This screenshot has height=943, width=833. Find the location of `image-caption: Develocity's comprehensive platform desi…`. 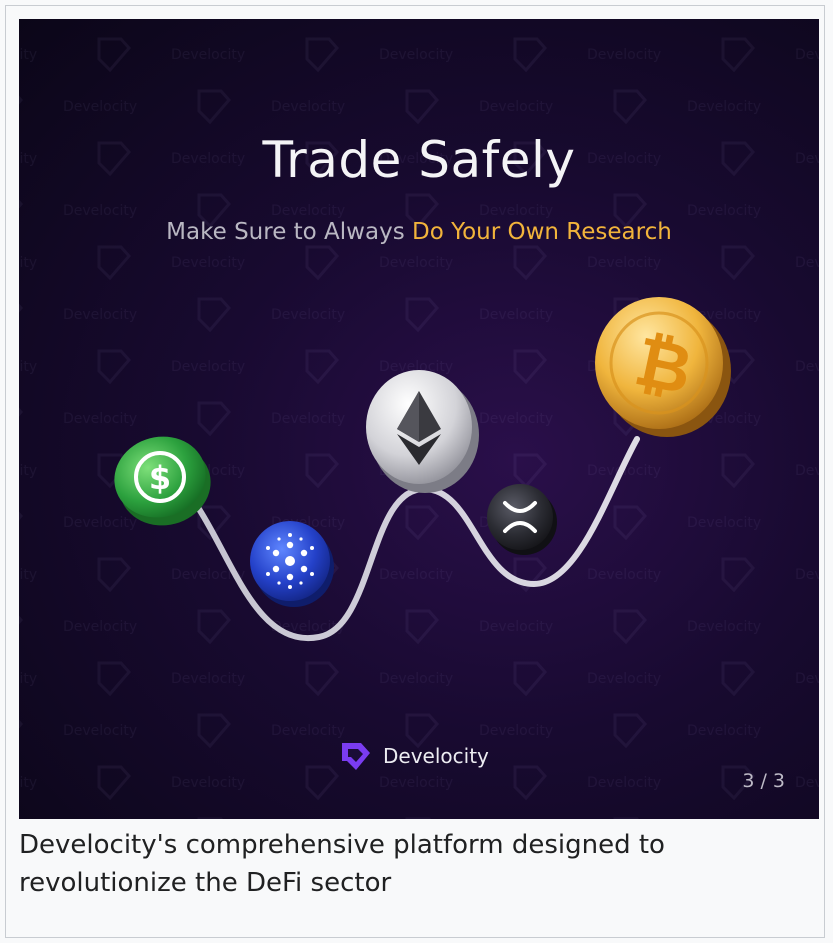

image-caption: Develocity's comprehensive platform desi… is located at coordinates (342, 864).